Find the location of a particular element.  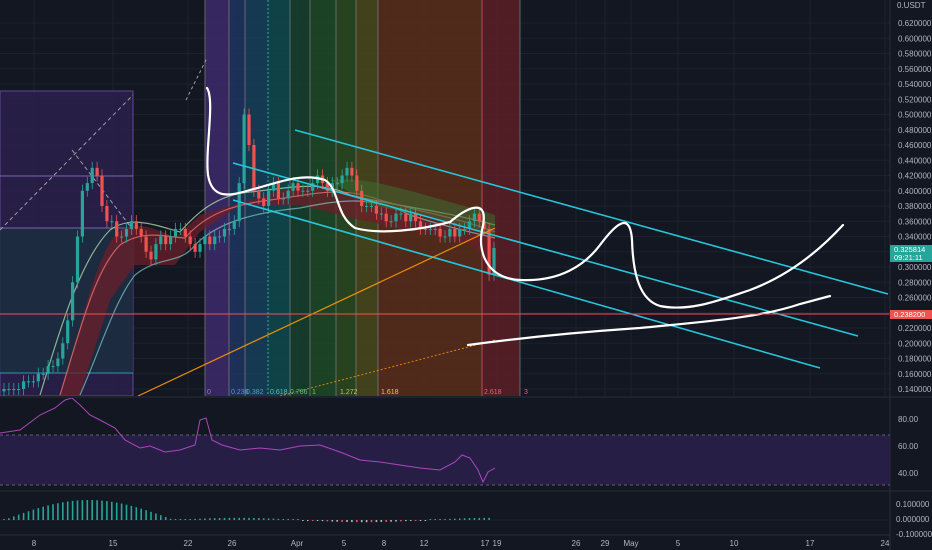

rsi-tick-label: 80.00 is located at coordinates (908, 419).